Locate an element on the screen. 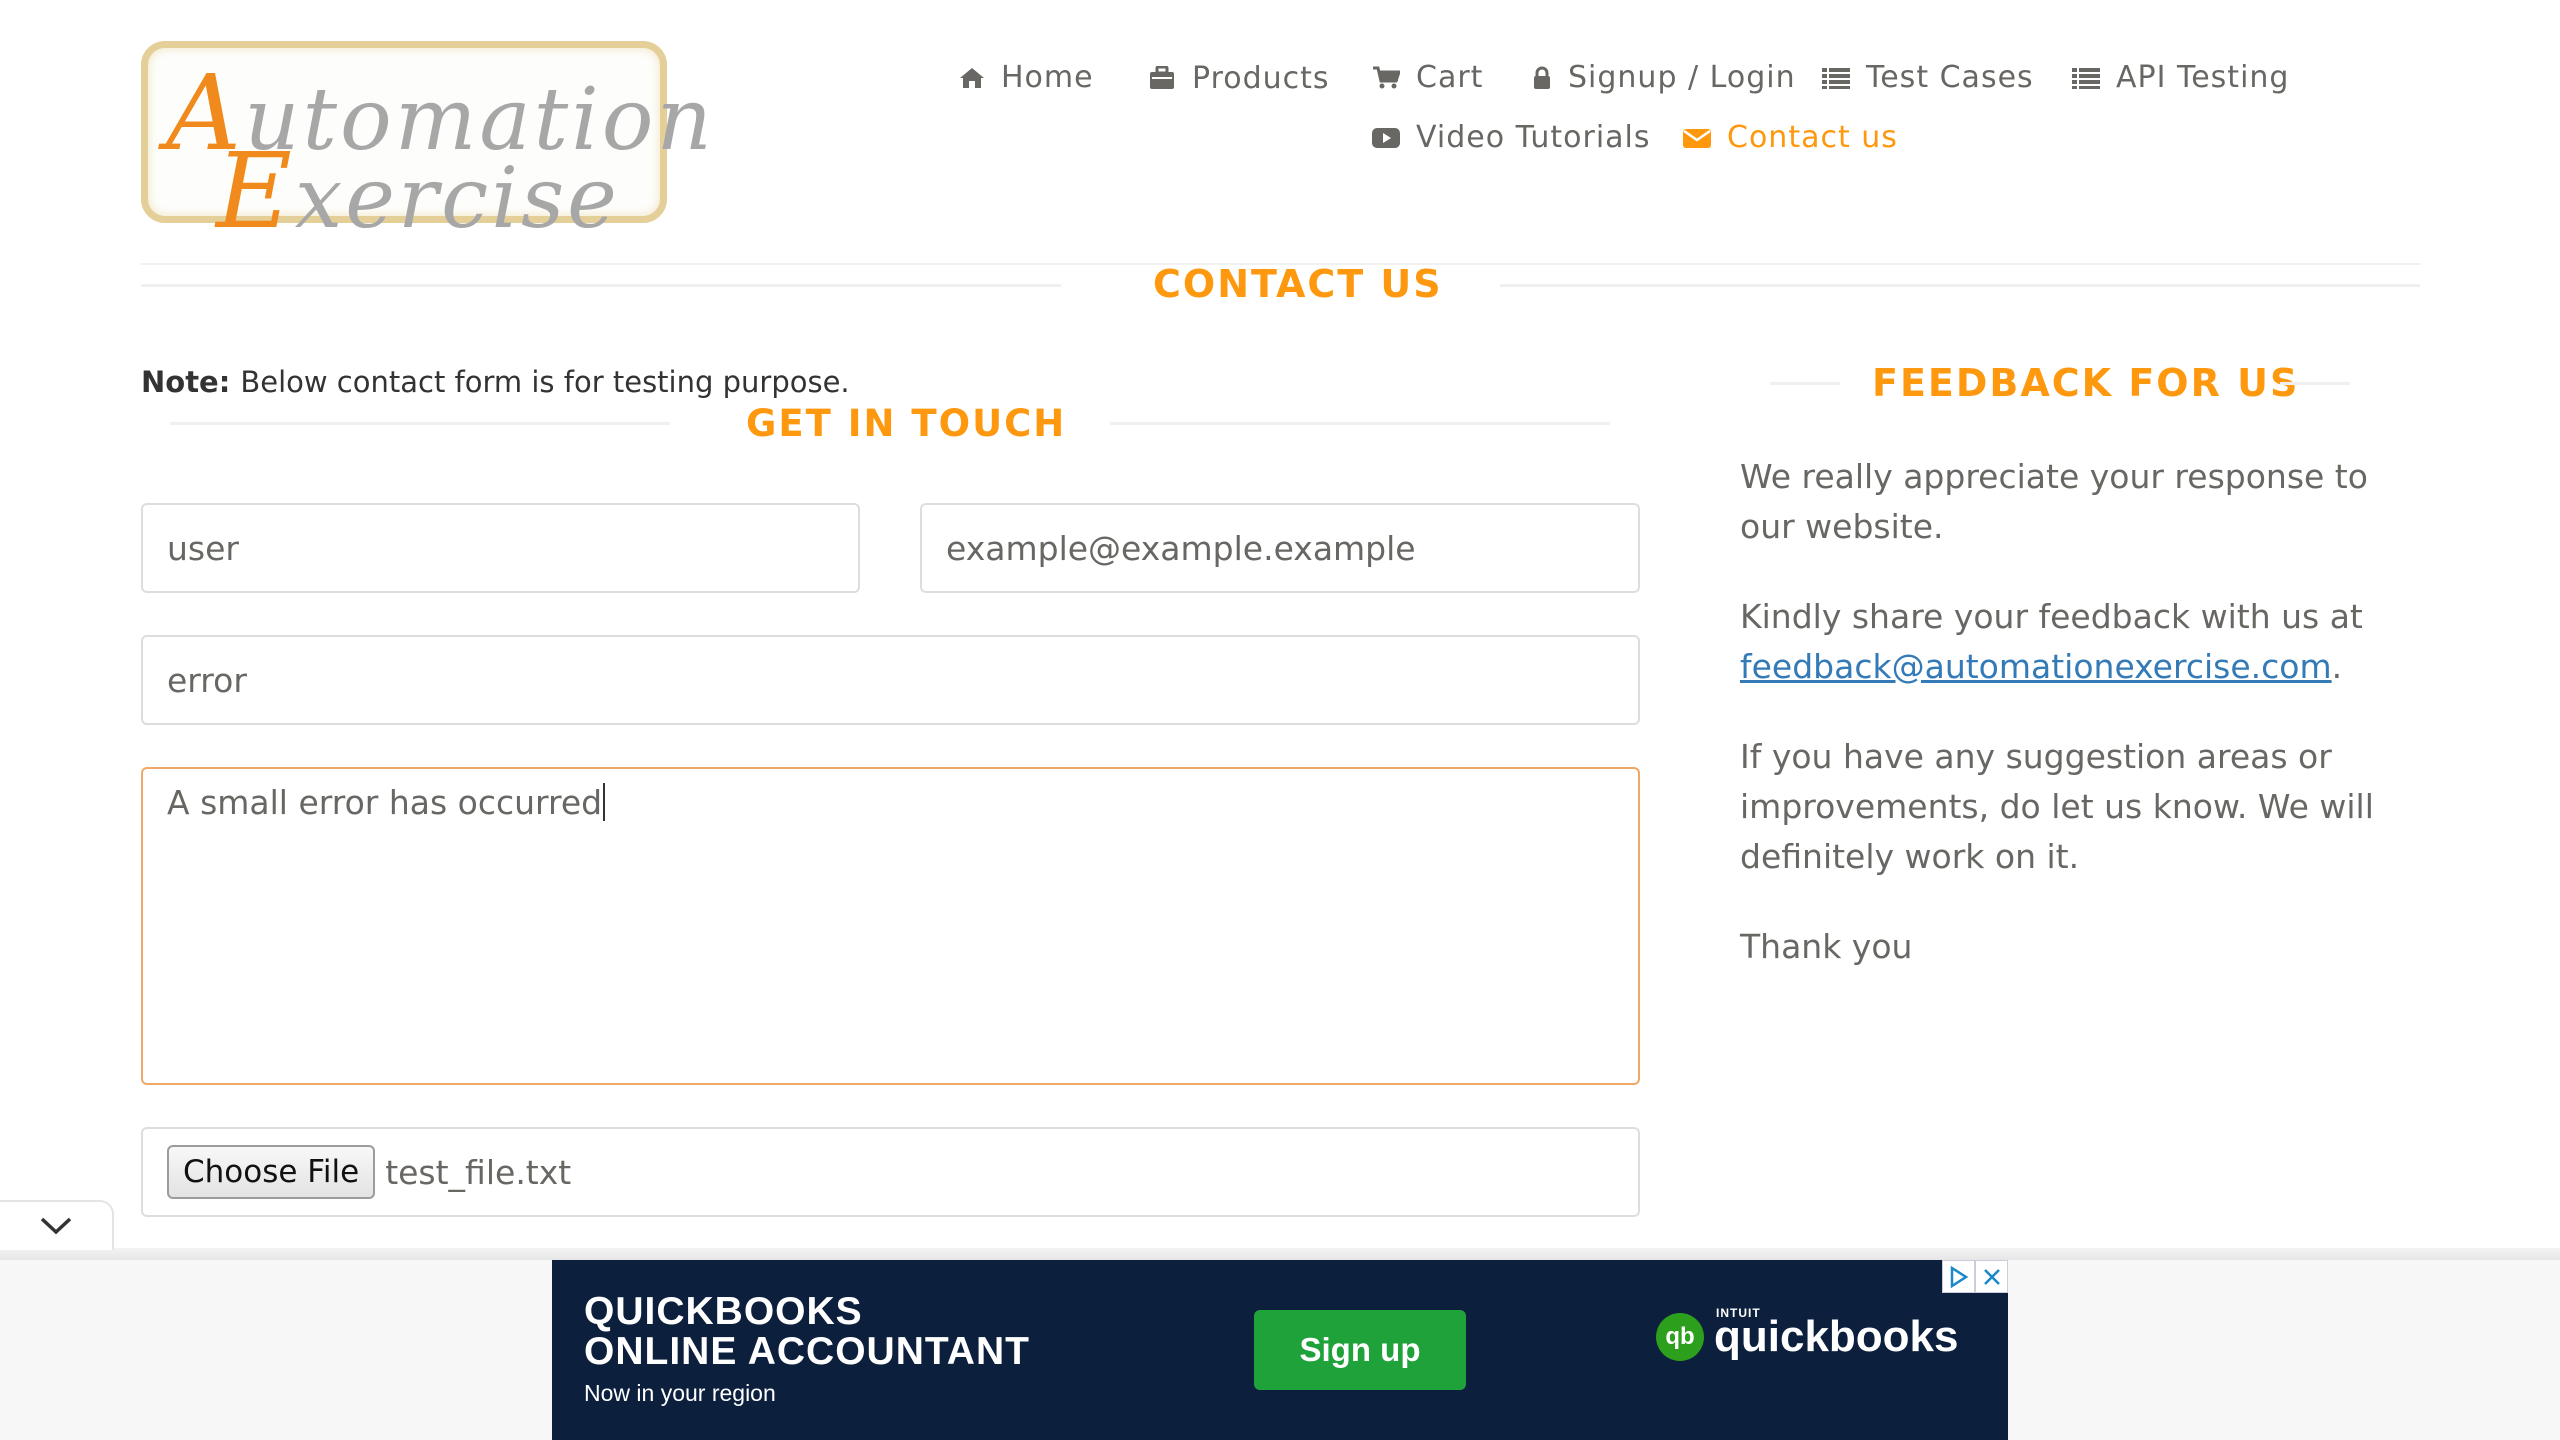  feedback-paragraph-4: Thank you is located at coordinates (1826, 946).